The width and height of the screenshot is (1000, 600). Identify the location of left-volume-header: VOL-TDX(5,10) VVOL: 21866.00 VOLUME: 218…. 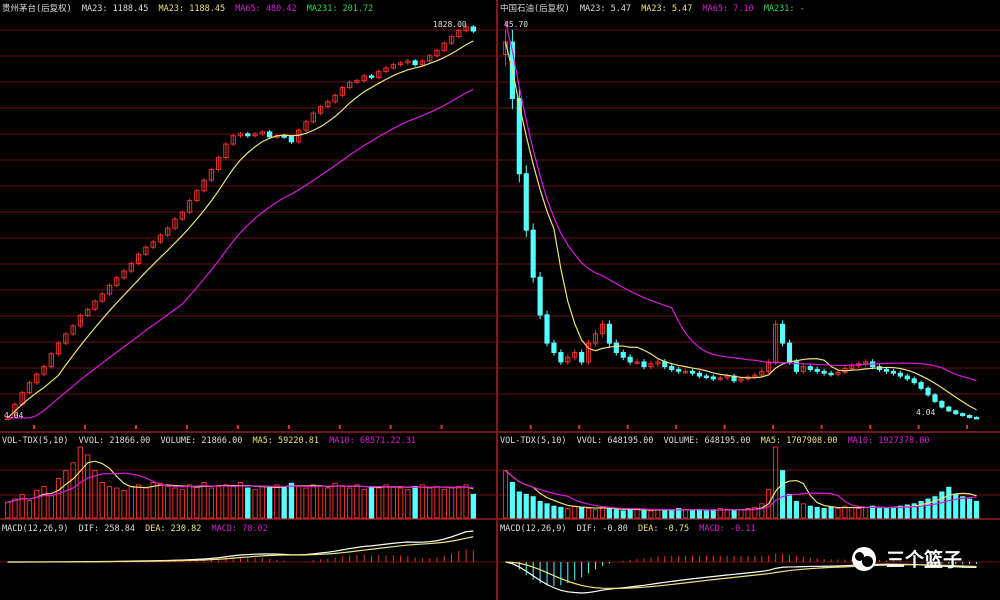
(211, 441).